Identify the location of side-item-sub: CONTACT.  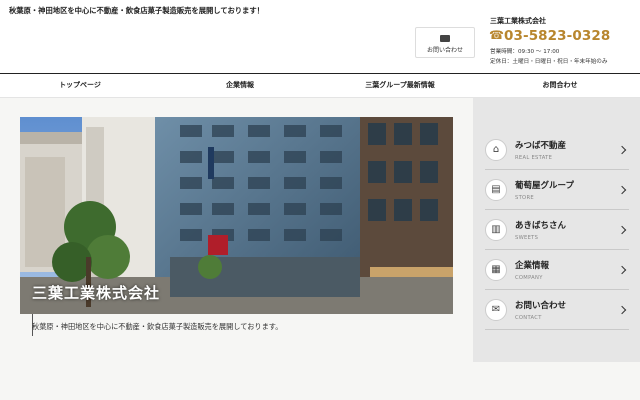
(528, 317).